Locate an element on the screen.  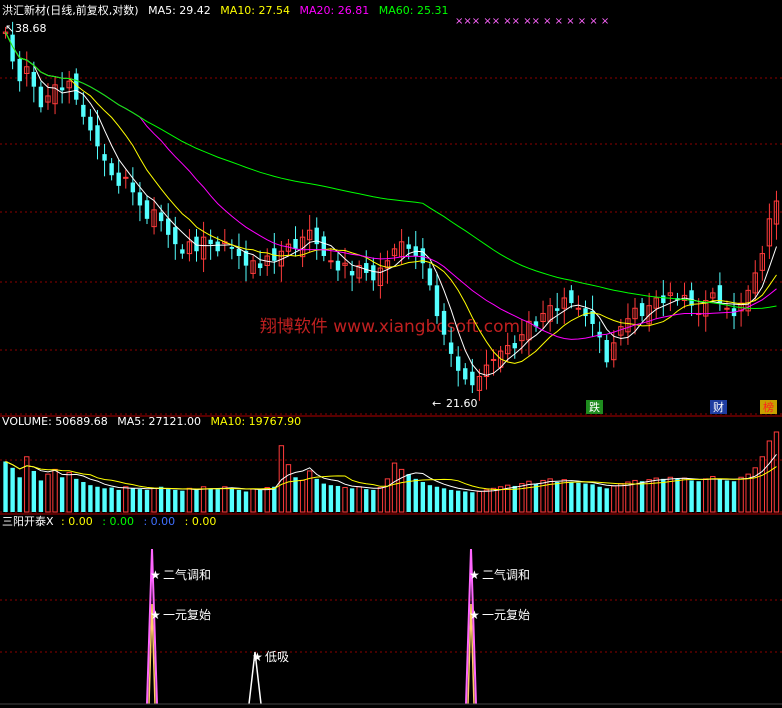
signal-label-2b: 一元复始 is located at coordinates (506, 615).